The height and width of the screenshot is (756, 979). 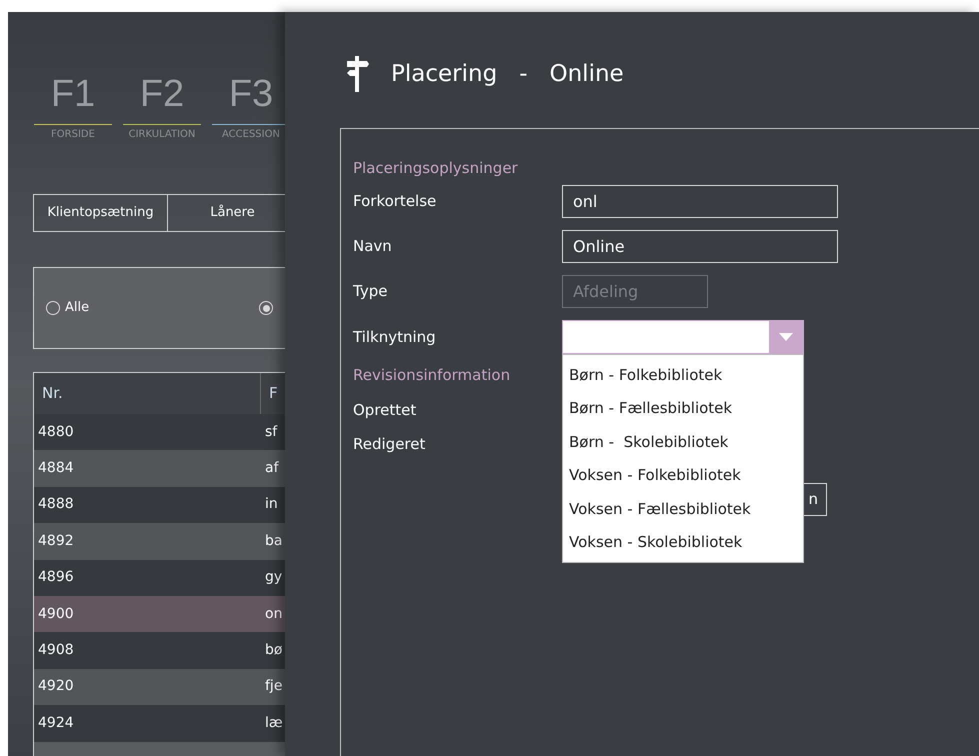 I want to click on field-label: Forkortelse, so click(x=395, y=201).